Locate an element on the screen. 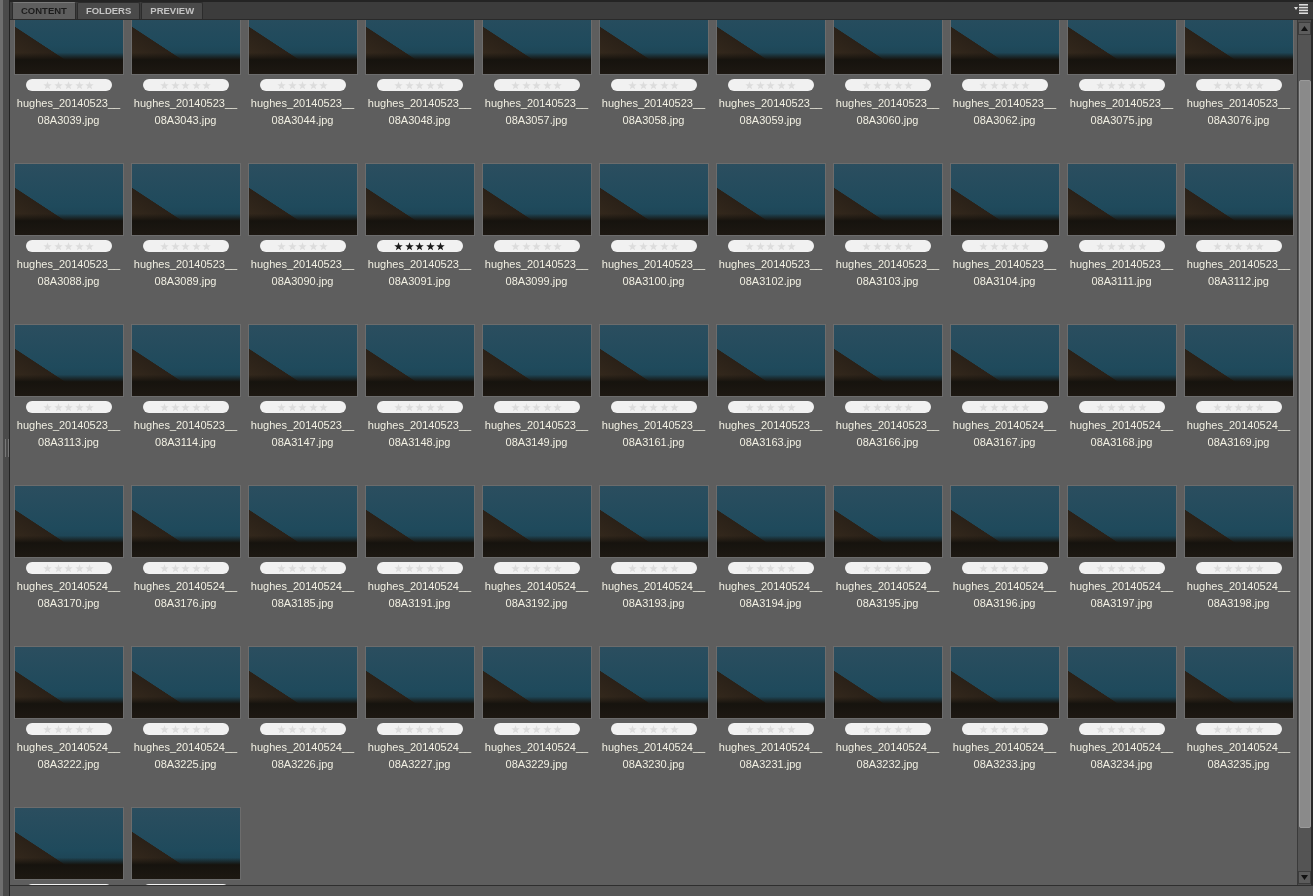  grip-icon is located at coordinates (7, 448).